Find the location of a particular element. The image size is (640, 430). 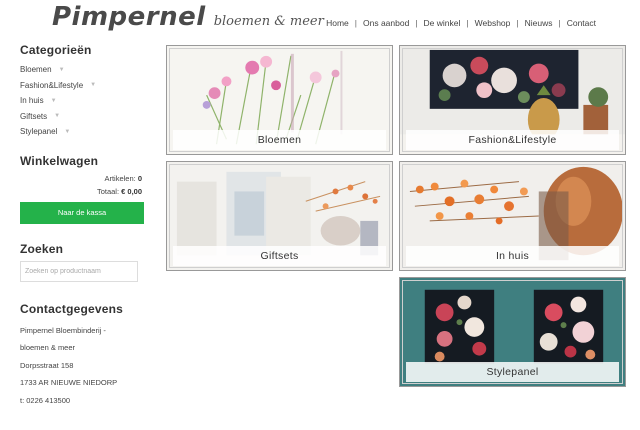

category-label: Fashion&Lifestyle is located at coordinates (52, 85).